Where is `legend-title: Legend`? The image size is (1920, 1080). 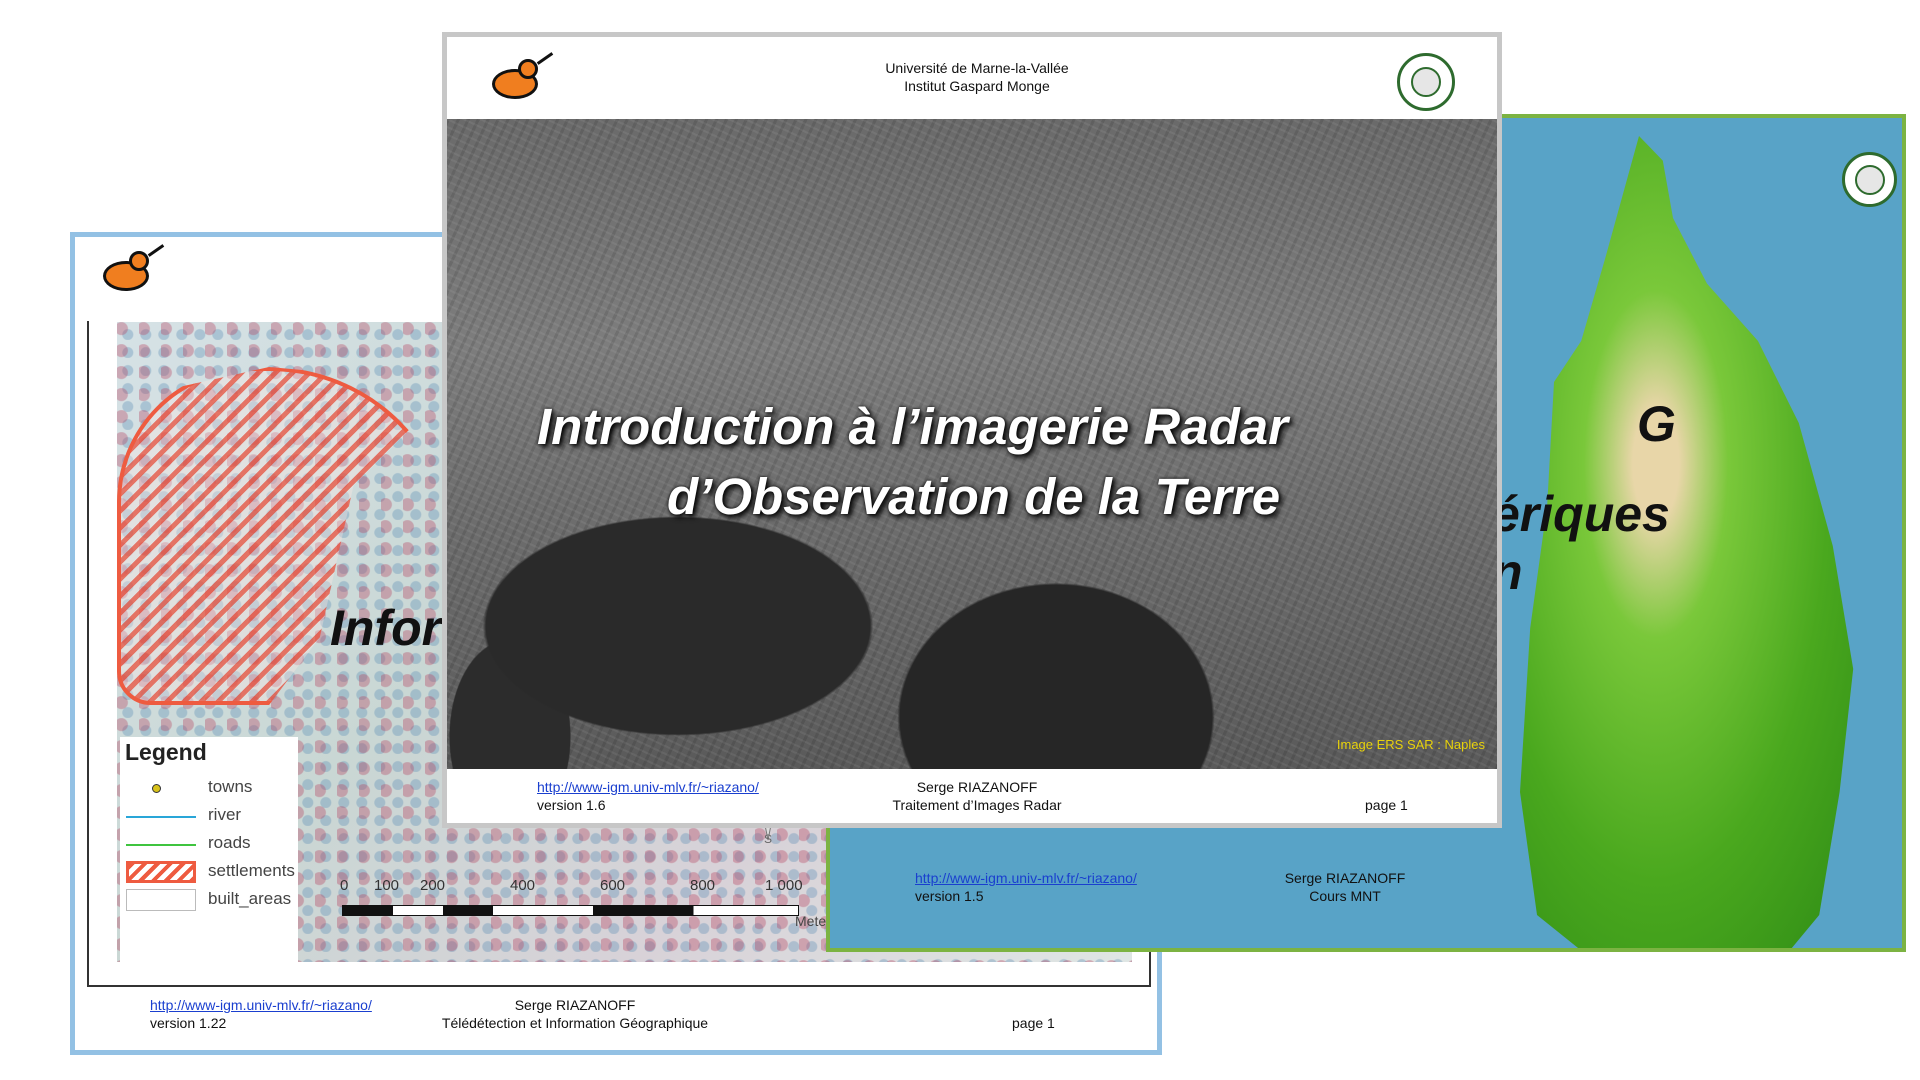
legend-title: Legend is located at coordinates (166, 752).